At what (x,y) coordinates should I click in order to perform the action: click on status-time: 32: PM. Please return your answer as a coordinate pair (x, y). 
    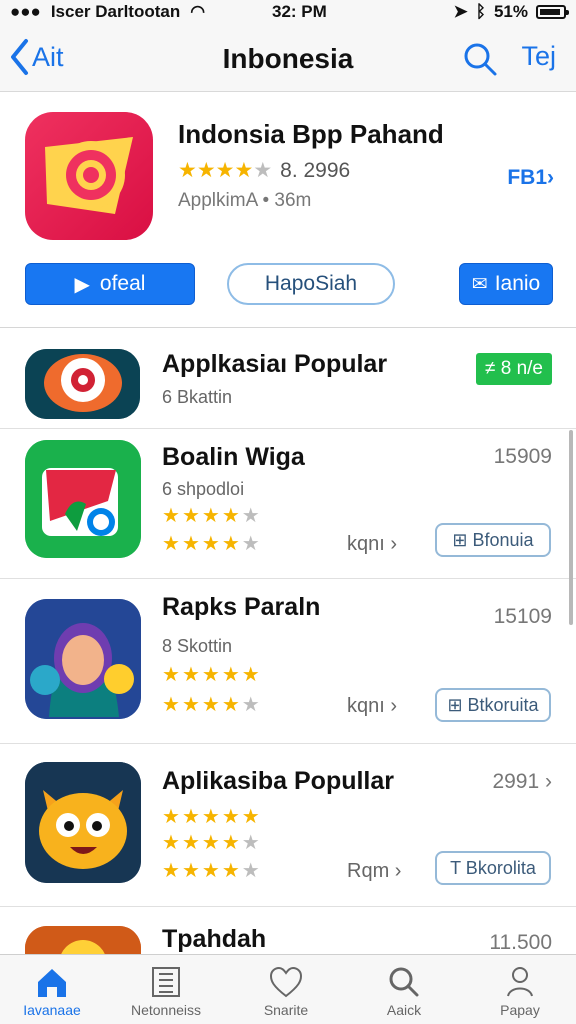
    Looking at the image, I should click on (299, 11).